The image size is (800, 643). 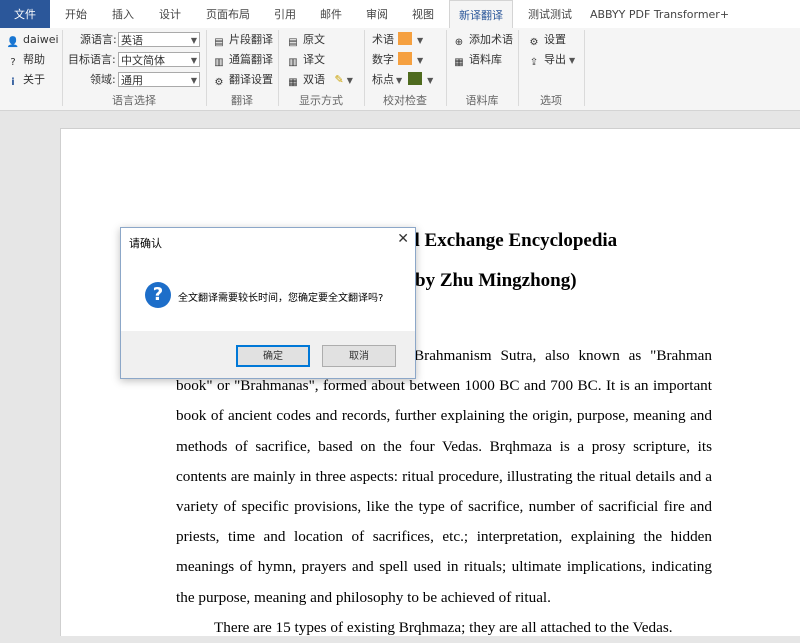 I want to click on library-icon: ▦, so click(x=459, y=62).